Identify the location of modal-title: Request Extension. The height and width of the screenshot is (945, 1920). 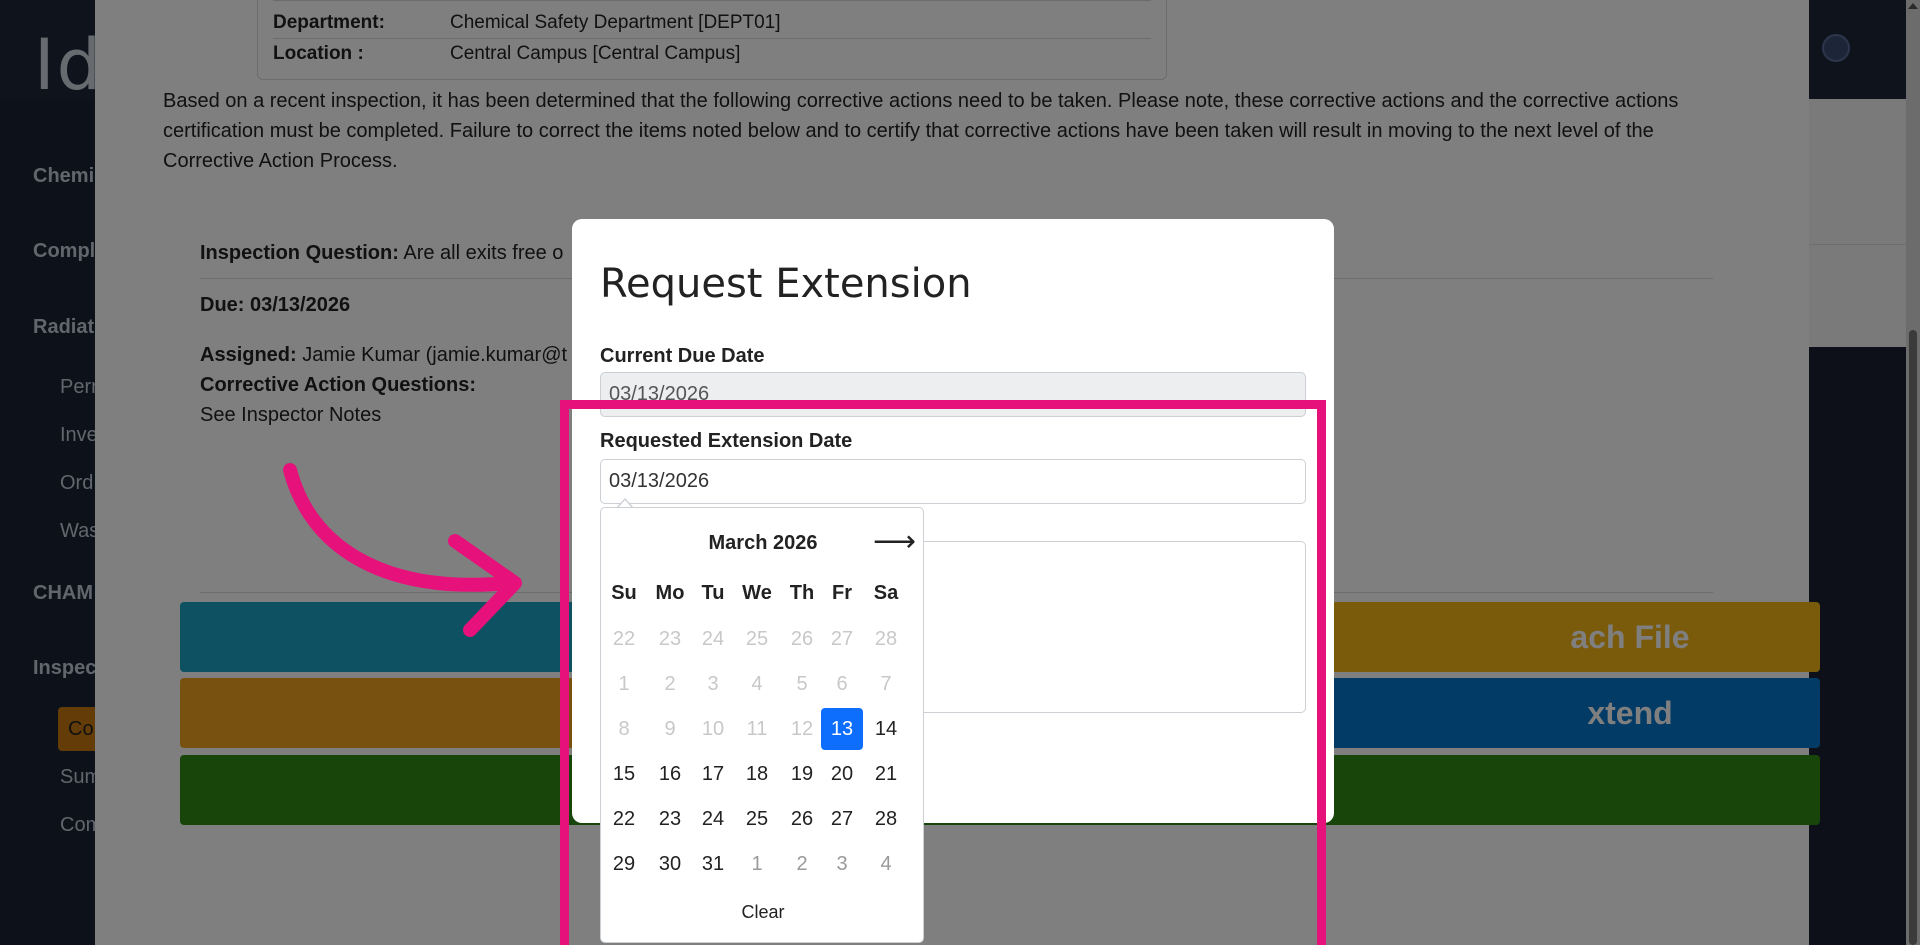
(786, 284).